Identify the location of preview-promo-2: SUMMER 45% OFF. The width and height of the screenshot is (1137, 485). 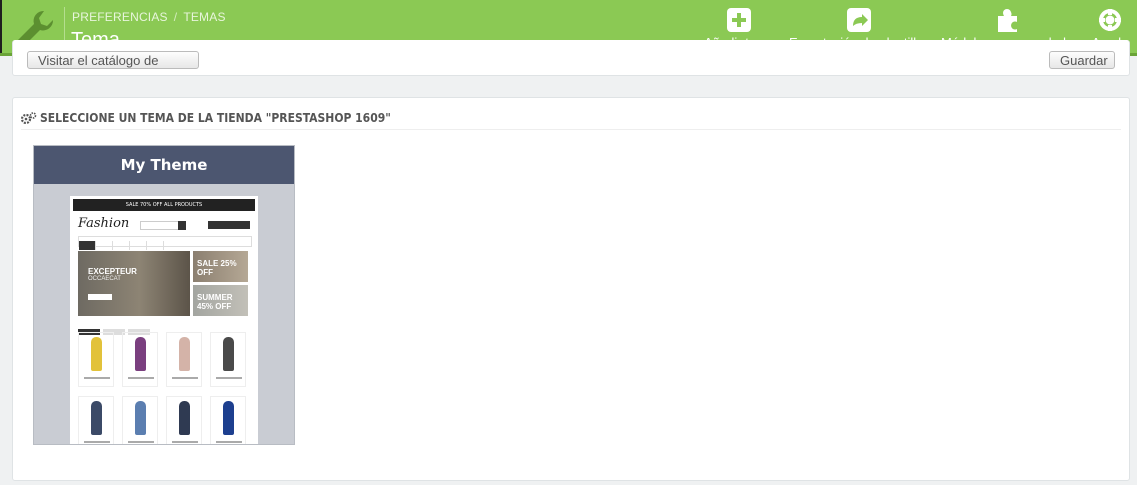
(220, 300).